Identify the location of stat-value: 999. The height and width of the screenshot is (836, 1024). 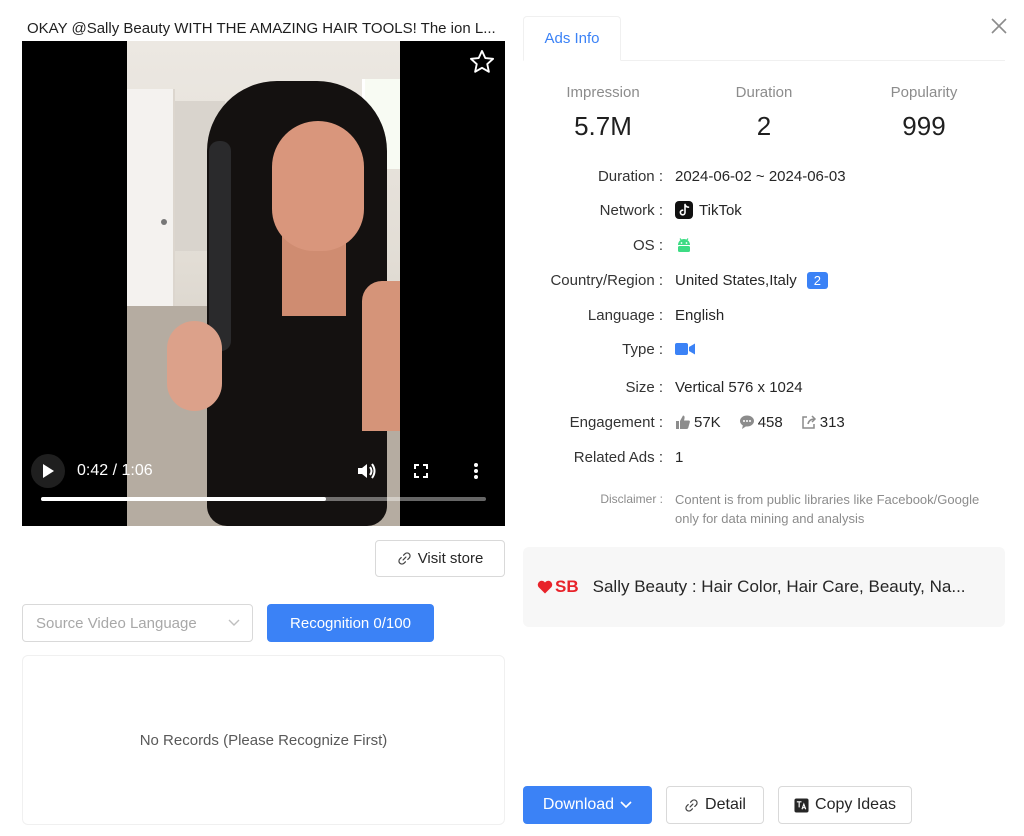
(924, 126).